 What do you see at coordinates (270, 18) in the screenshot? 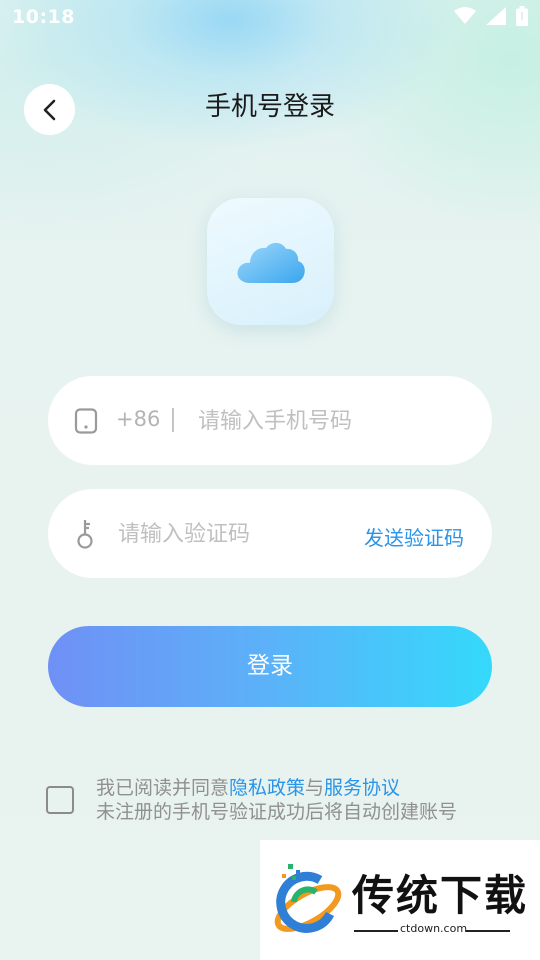
I see `status-bar: 10:18` at bounding box center [270, 18].